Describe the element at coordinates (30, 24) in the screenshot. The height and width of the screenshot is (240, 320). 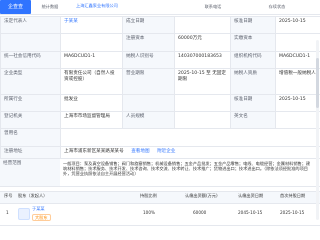
I see `legal-rep-label: 法定代表人` at that location.